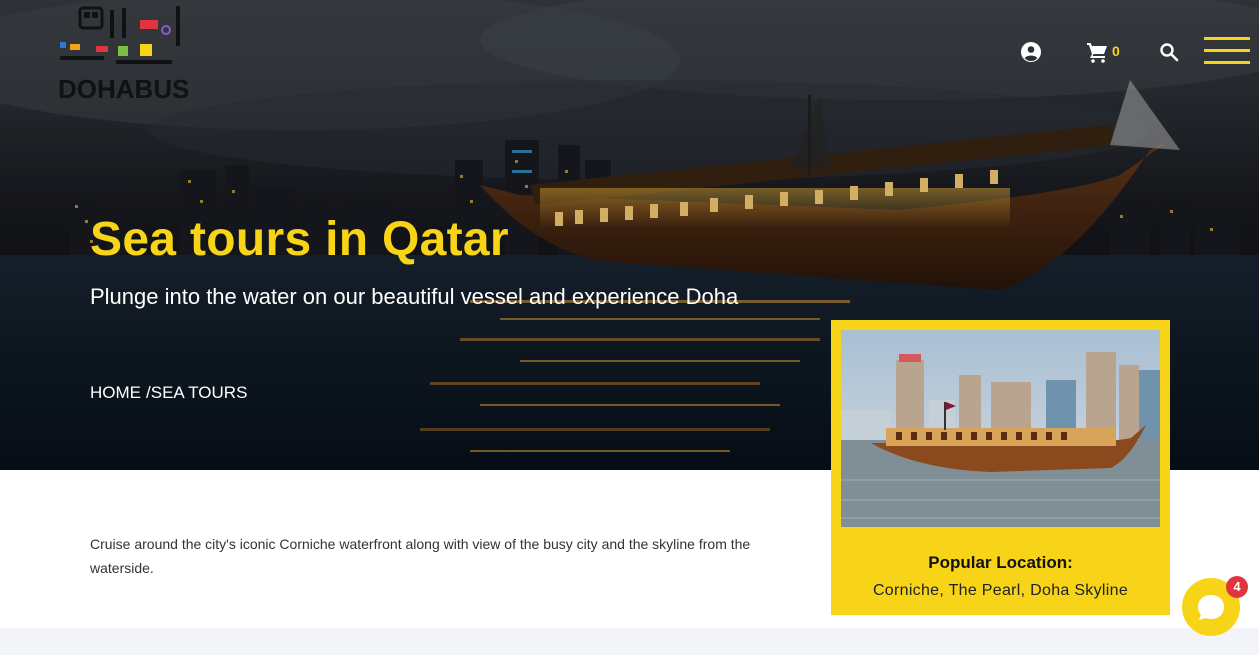 The width and height of the screenshot is (1259, 655). I want to click on logo-wordmark: DOHABUS, so click(123, 88).